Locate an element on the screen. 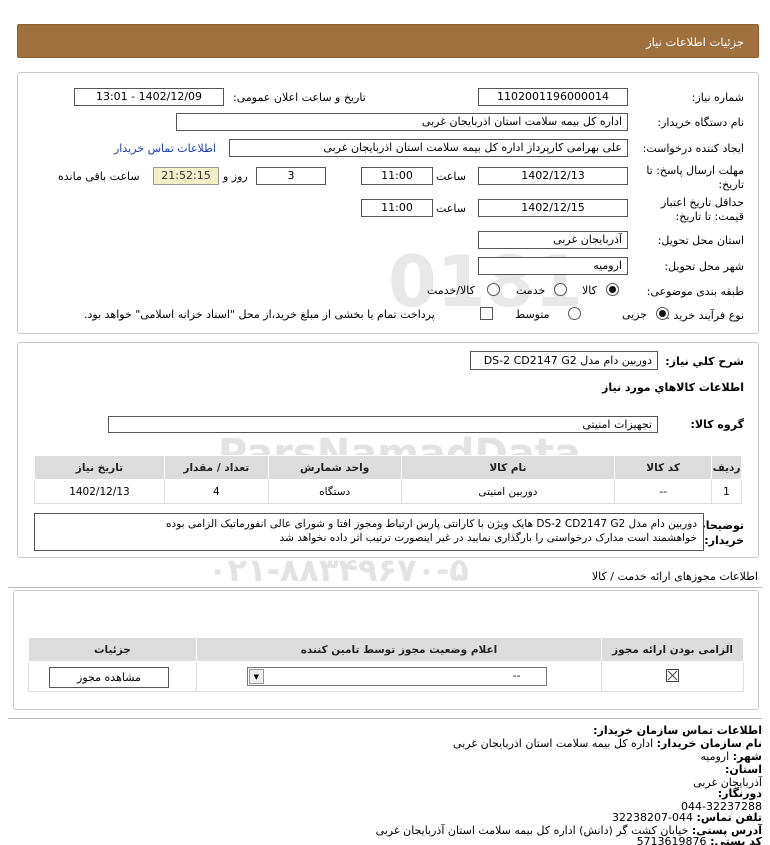 This screenshot has height=845, width=770. table-row: 1 -- دوربین امنیتی دستگاه 4 1402/12/13 is located at coordinates (388, 491).